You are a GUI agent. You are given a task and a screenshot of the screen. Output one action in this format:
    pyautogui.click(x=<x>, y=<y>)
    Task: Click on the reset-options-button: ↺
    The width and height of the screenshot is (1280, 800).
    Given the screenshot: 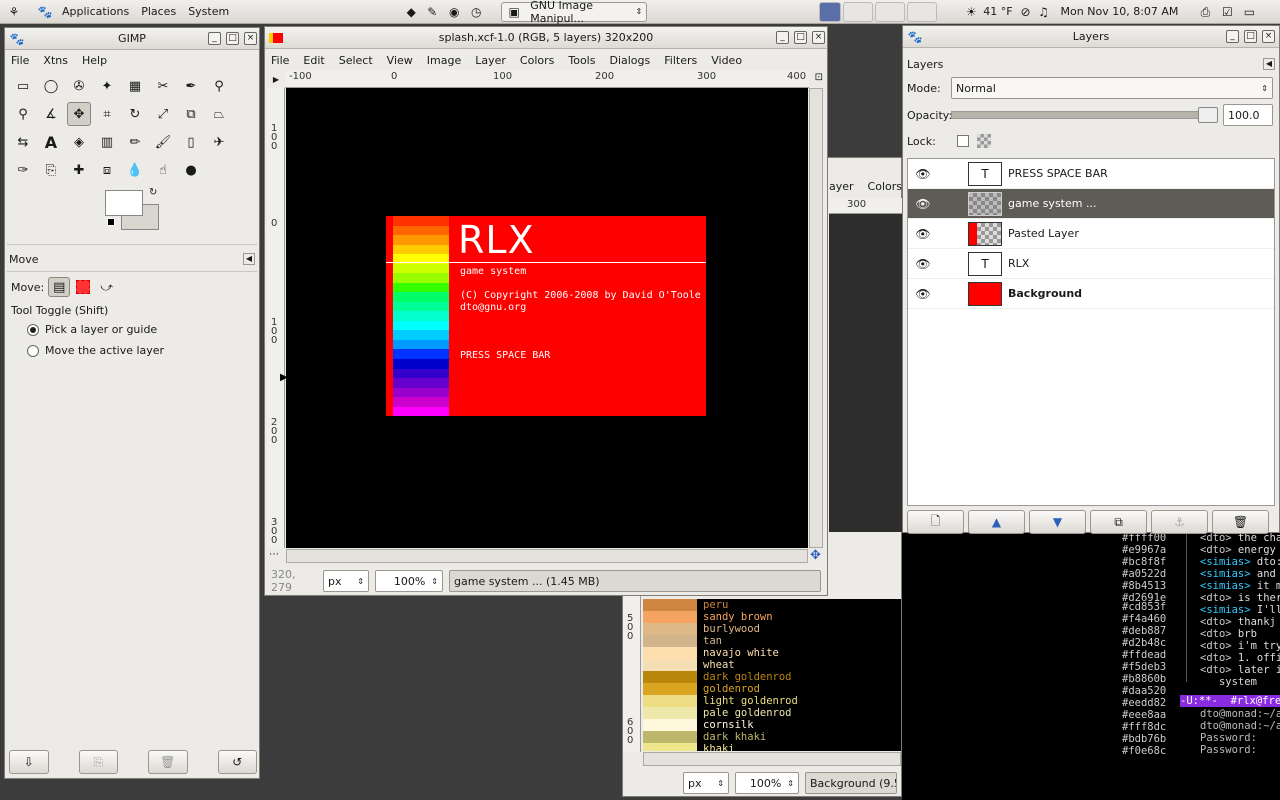 What is the action you would take?
    pyautogui.click(x=237, y=762)
    